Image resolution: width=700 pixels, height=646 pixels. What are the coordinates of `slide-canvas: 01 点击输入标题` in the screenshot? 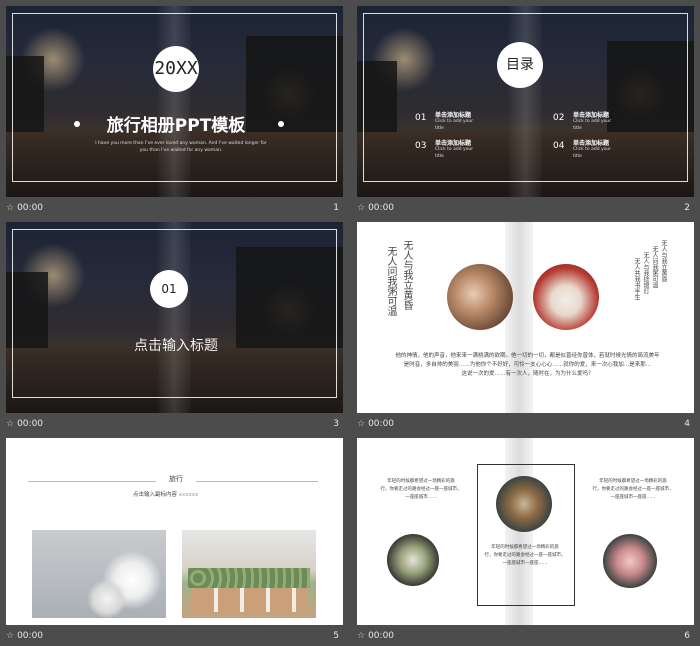 It's located at (174, 317).